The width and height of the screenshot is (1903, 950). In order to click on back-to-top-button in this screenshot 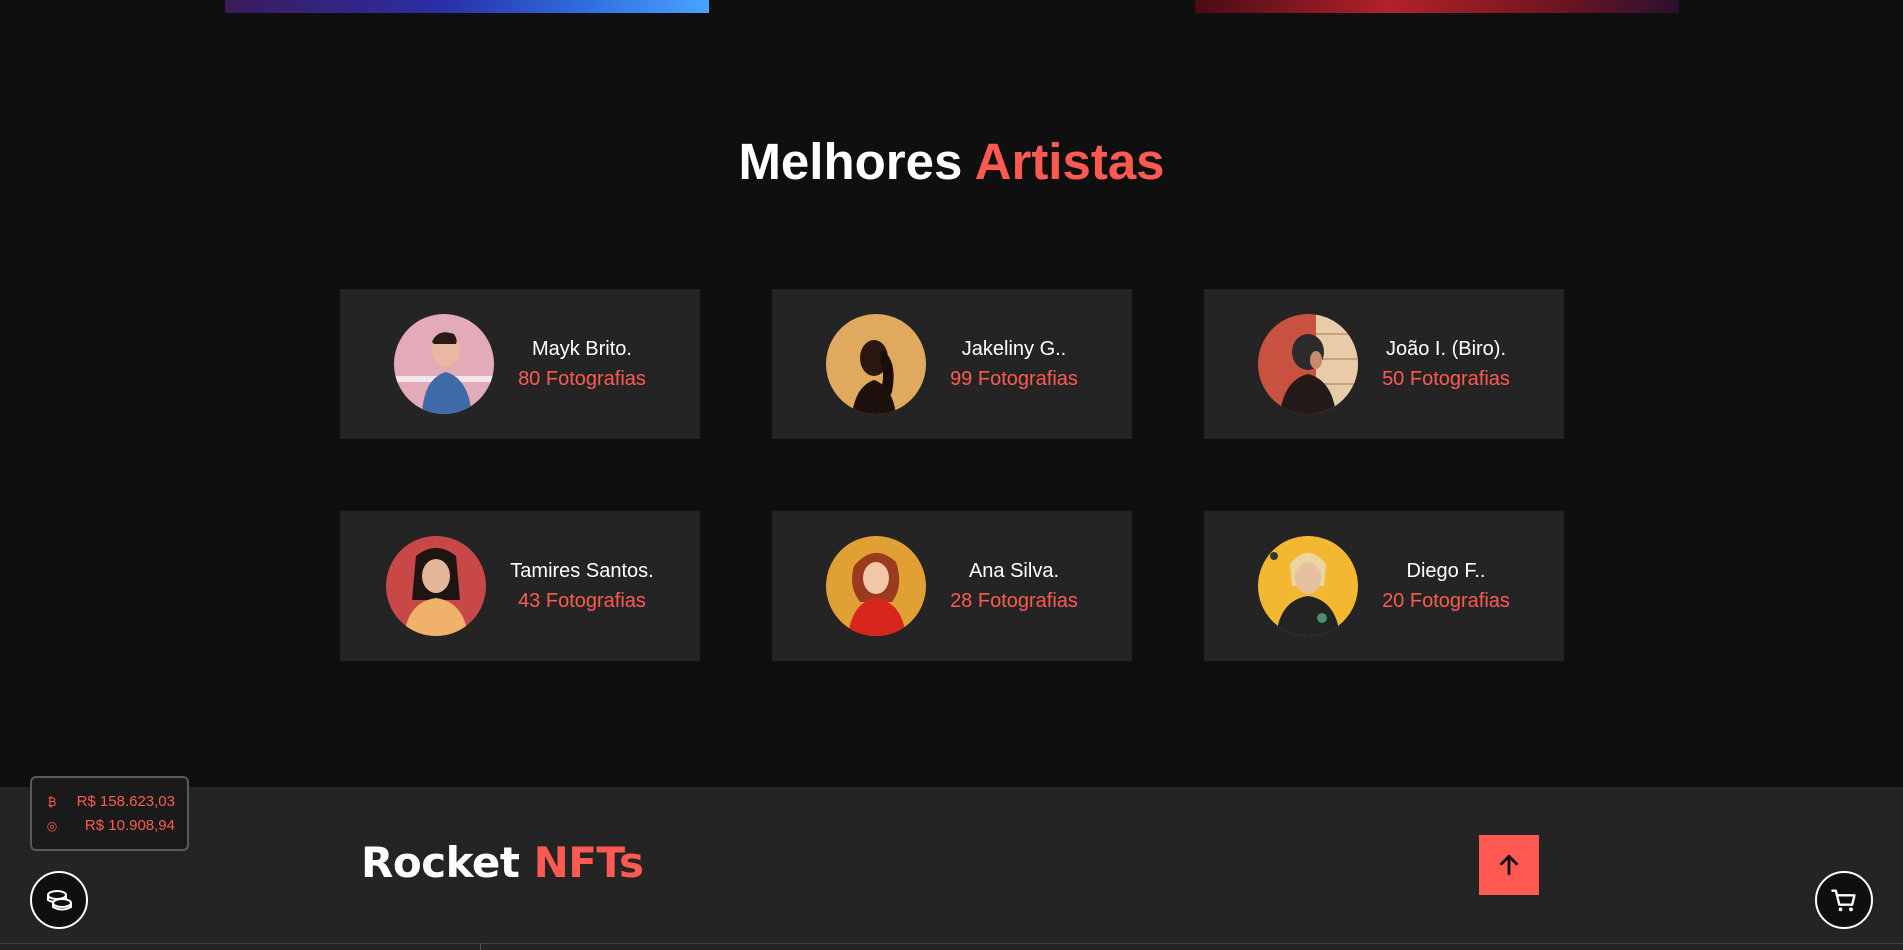, I will do `click(1509, 865)`.